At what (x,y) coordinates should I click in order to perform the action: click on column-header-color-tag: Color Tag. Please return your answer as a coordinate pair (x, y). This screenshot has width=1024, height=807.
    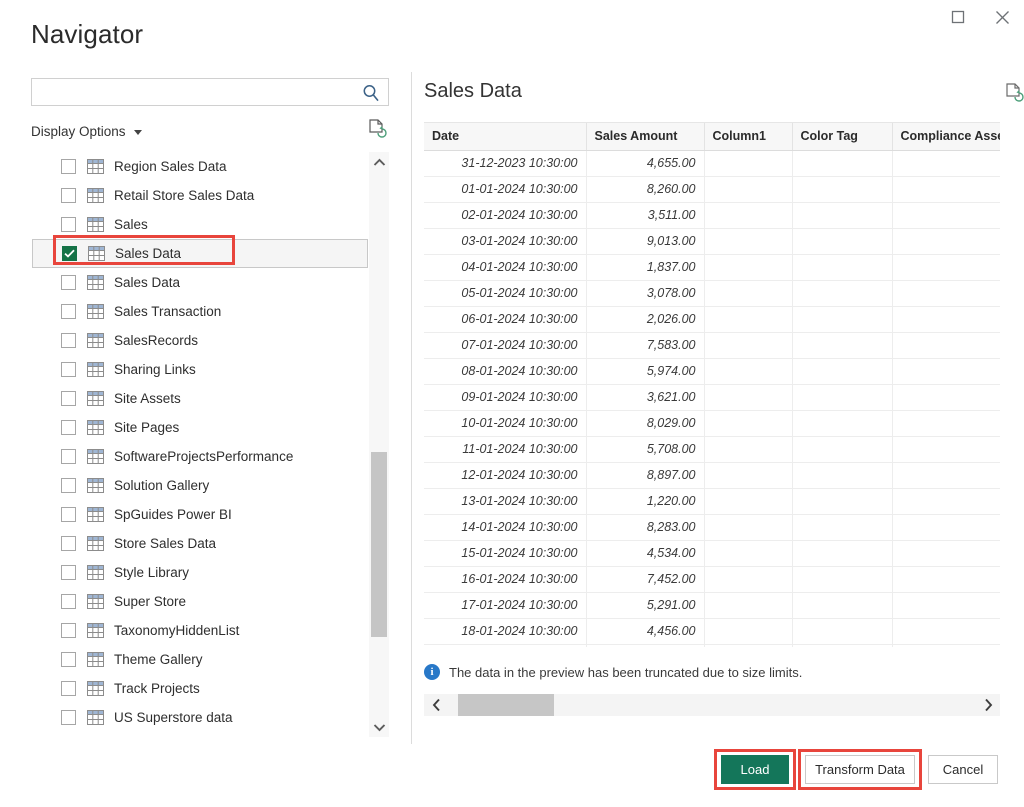
    Looking at the image, I should click on (842, 137).